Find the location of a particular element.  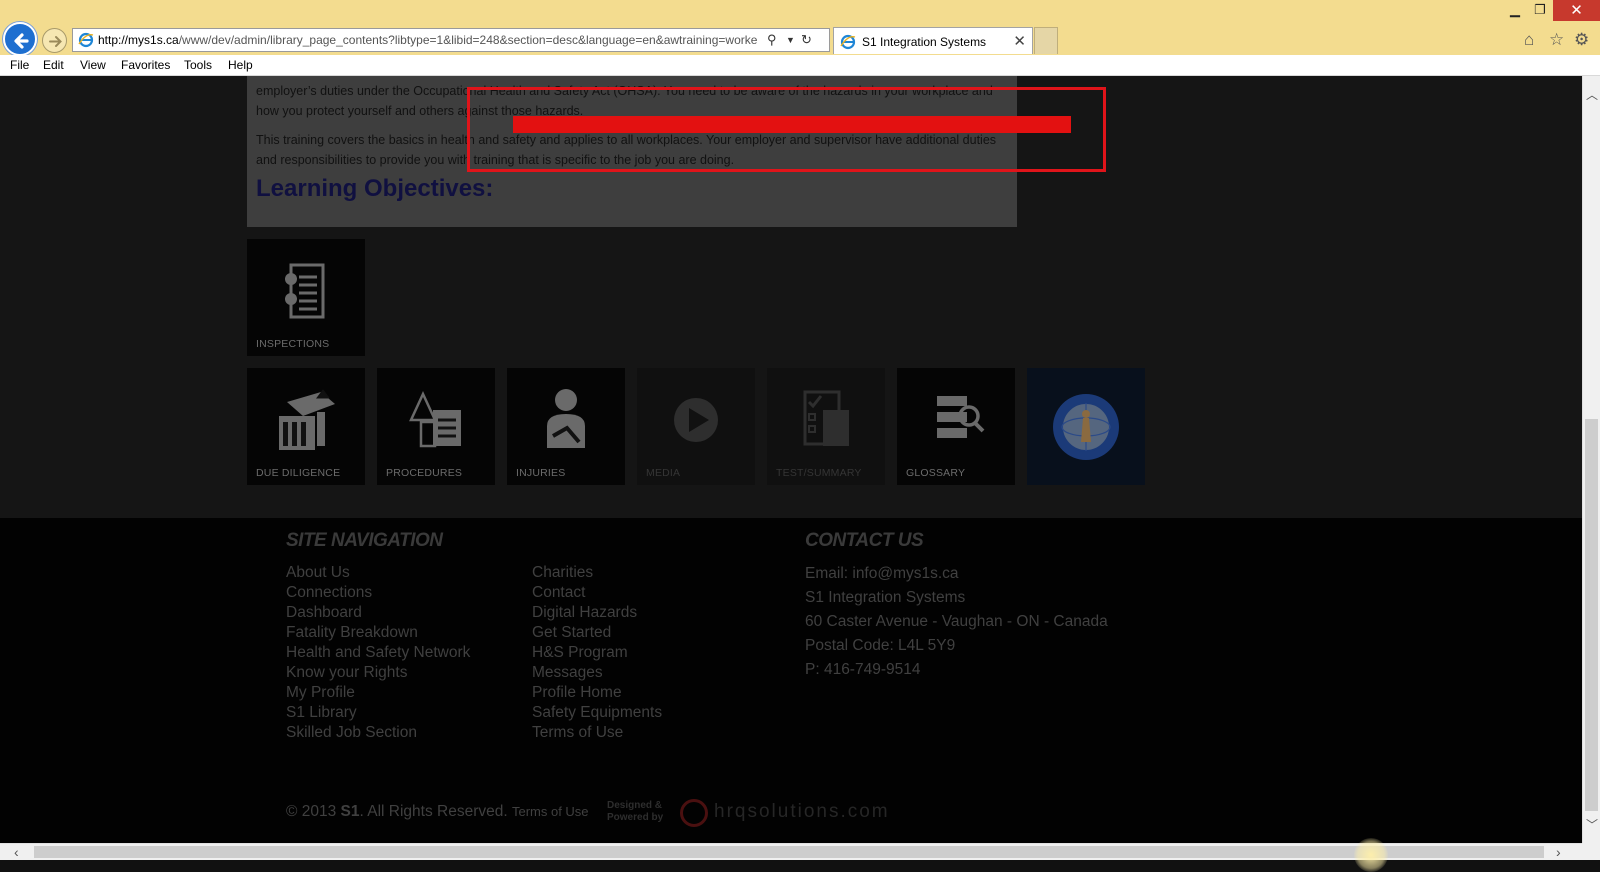

tab-title: S1 Integration Systems is located at coordinates (924, 42).